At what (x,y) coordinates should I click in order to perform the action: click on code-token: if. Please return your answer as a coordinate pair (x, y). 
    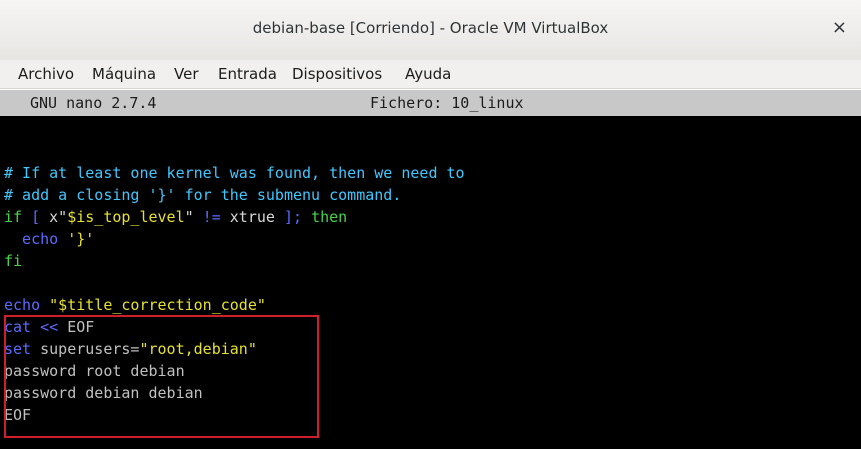
    Looking at the image, I should click on (13, 217).